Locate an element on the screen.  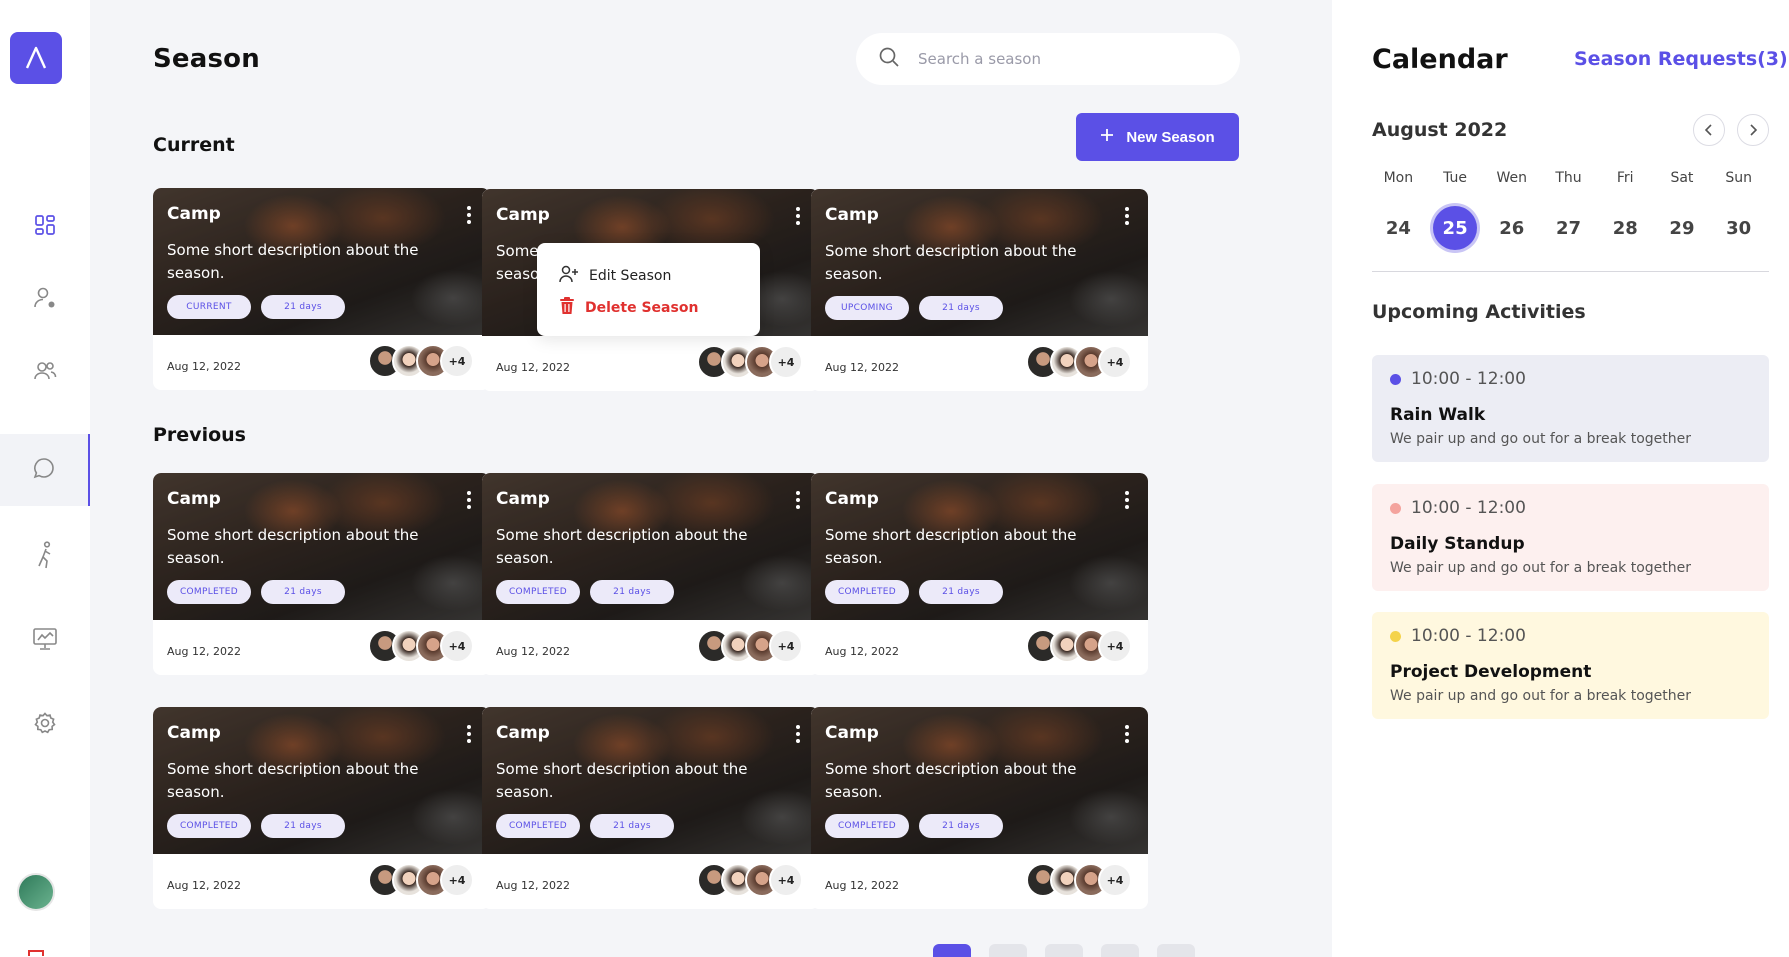
prev-month-button is located at coordinates (1709, 130).